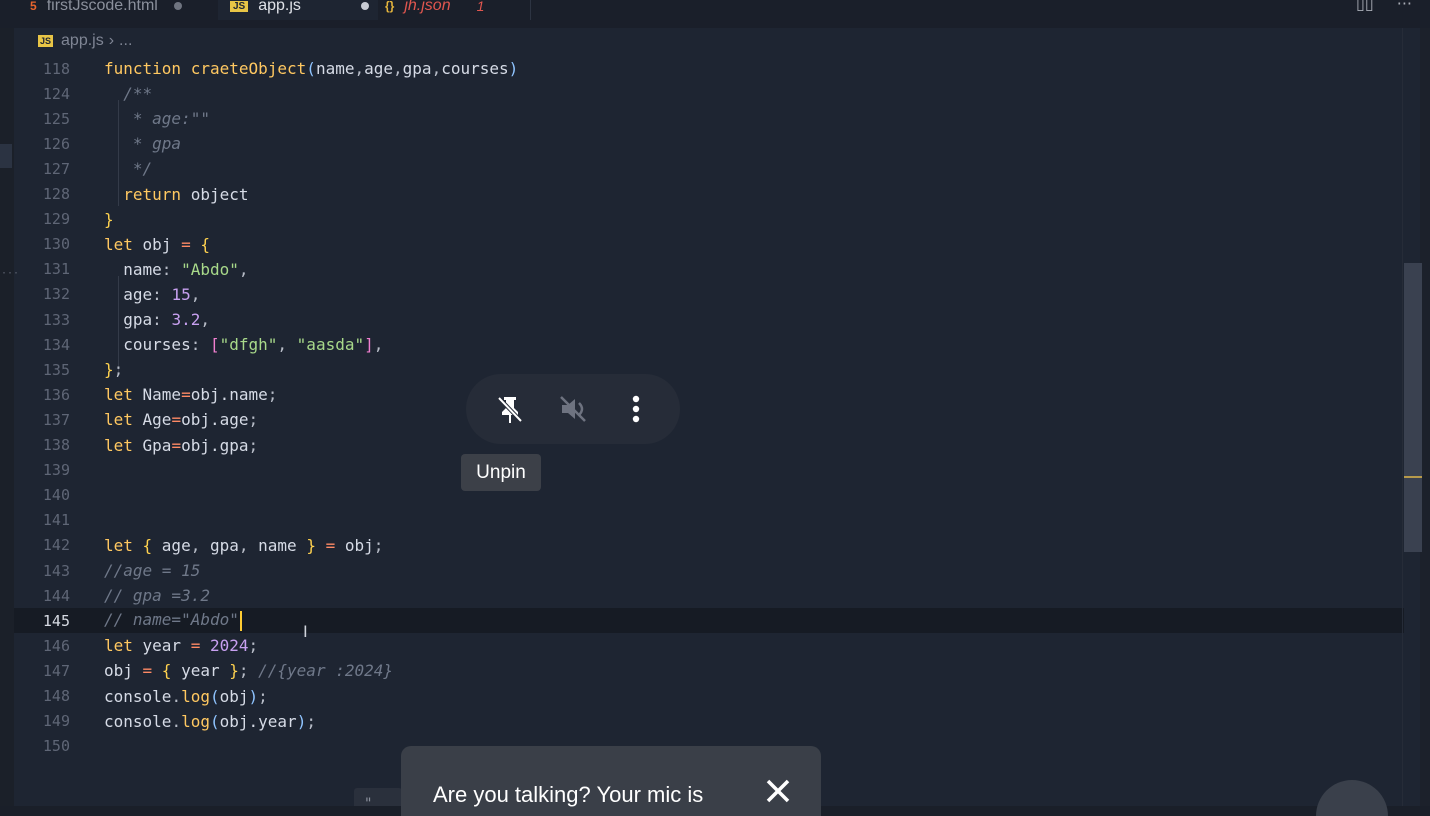 This screenshot has height=816, width=1430. I want to click on more-actions-icon: ···, so click(1404, 6).